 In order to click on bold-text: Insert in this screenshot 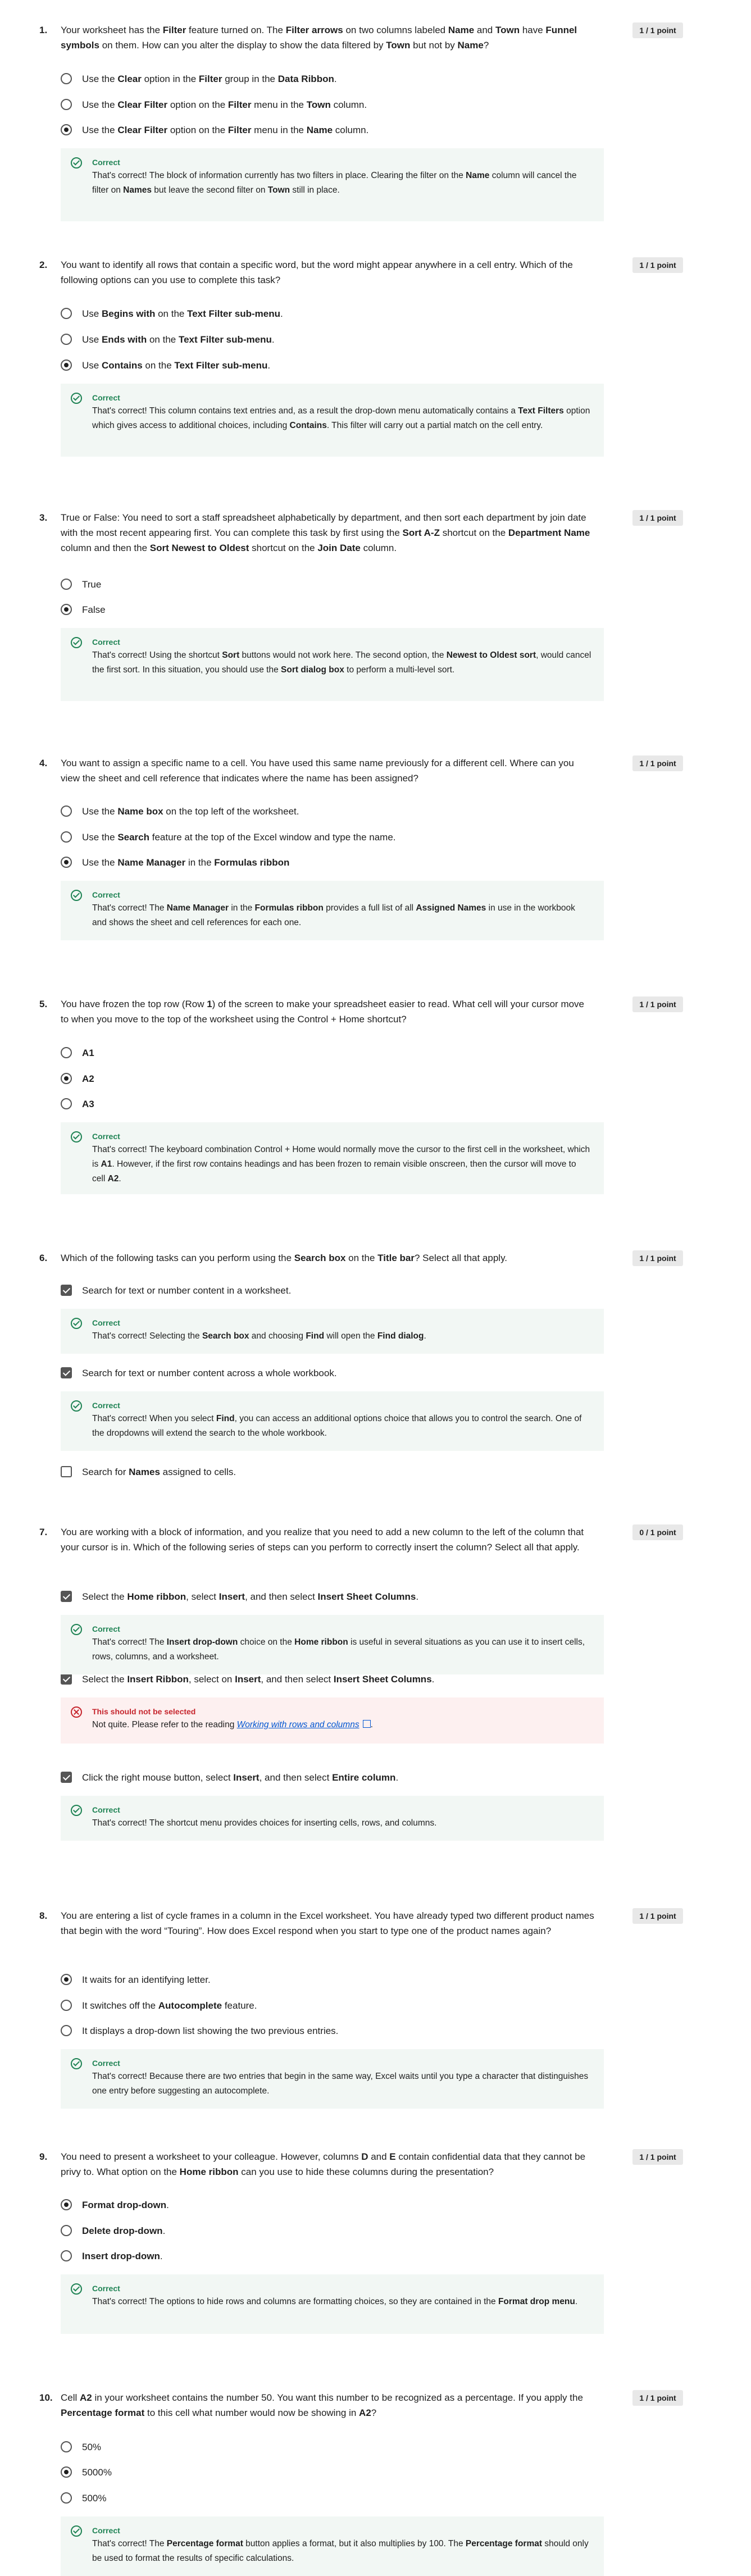, I will do `click(247, 1777)`.